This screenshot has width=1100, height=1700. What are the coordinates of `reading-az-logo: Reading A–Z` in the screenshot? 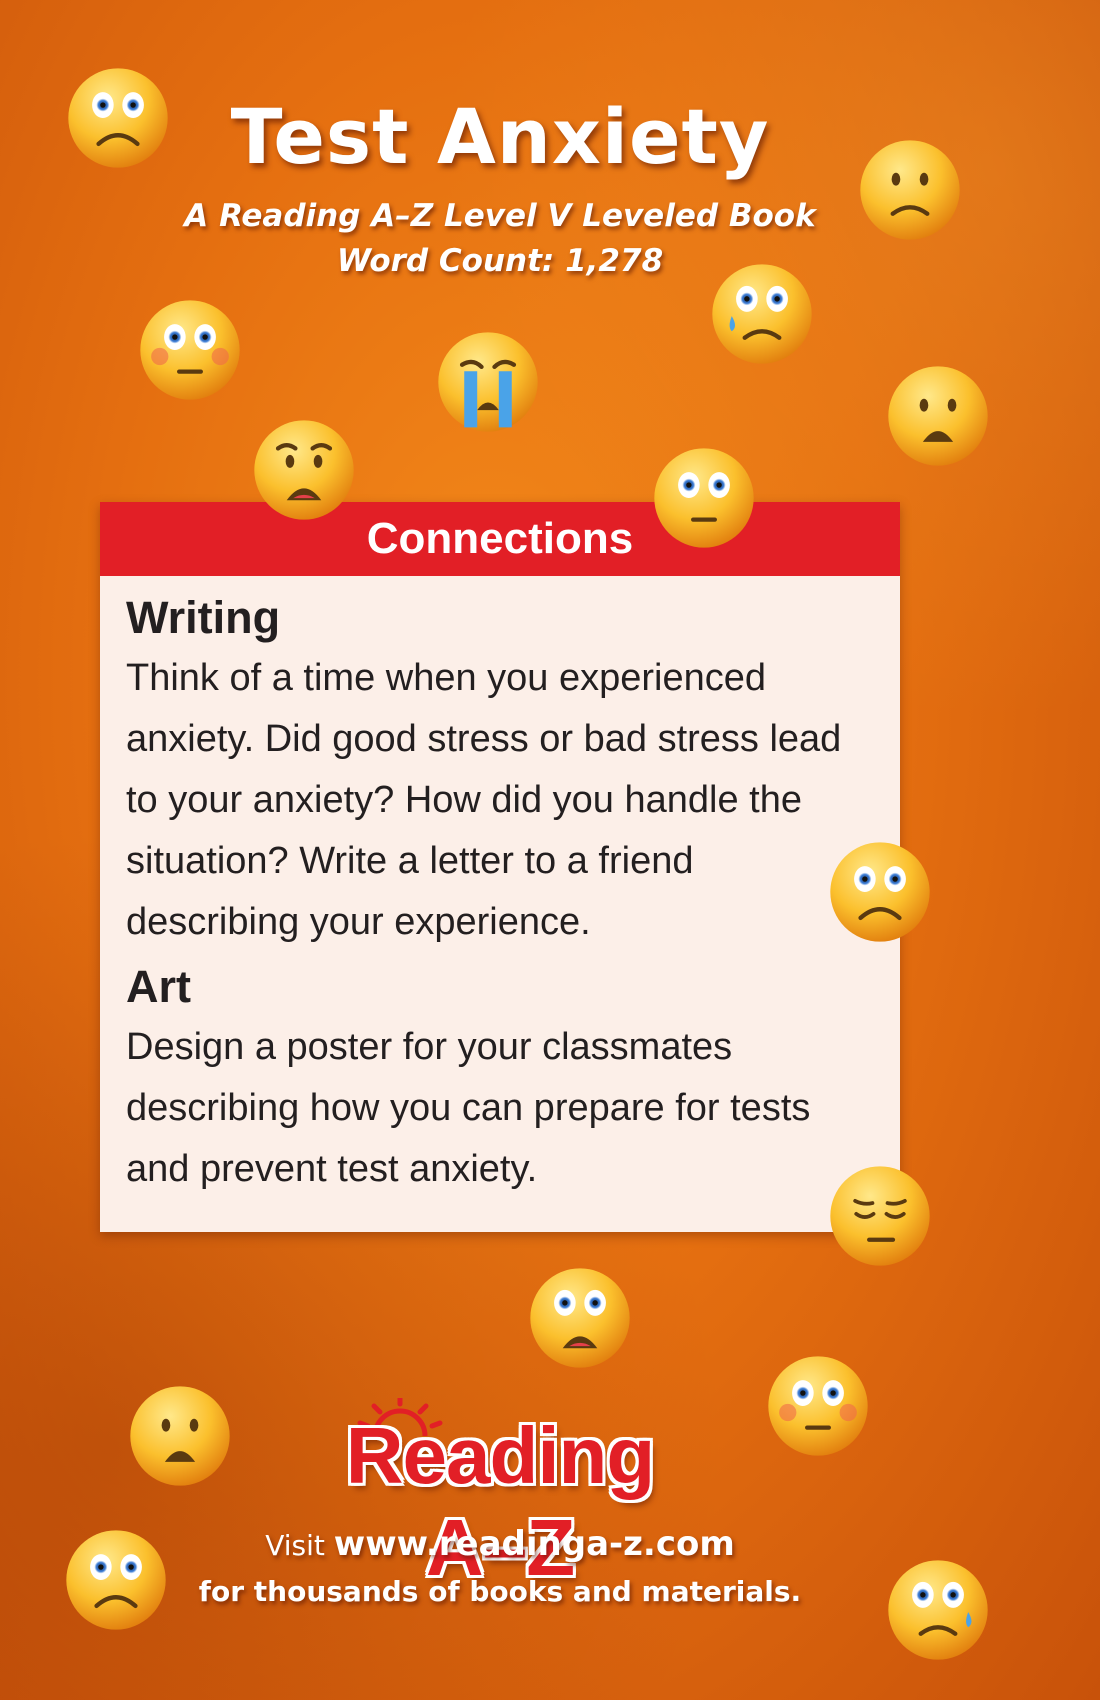 It's located at (500, 1501).